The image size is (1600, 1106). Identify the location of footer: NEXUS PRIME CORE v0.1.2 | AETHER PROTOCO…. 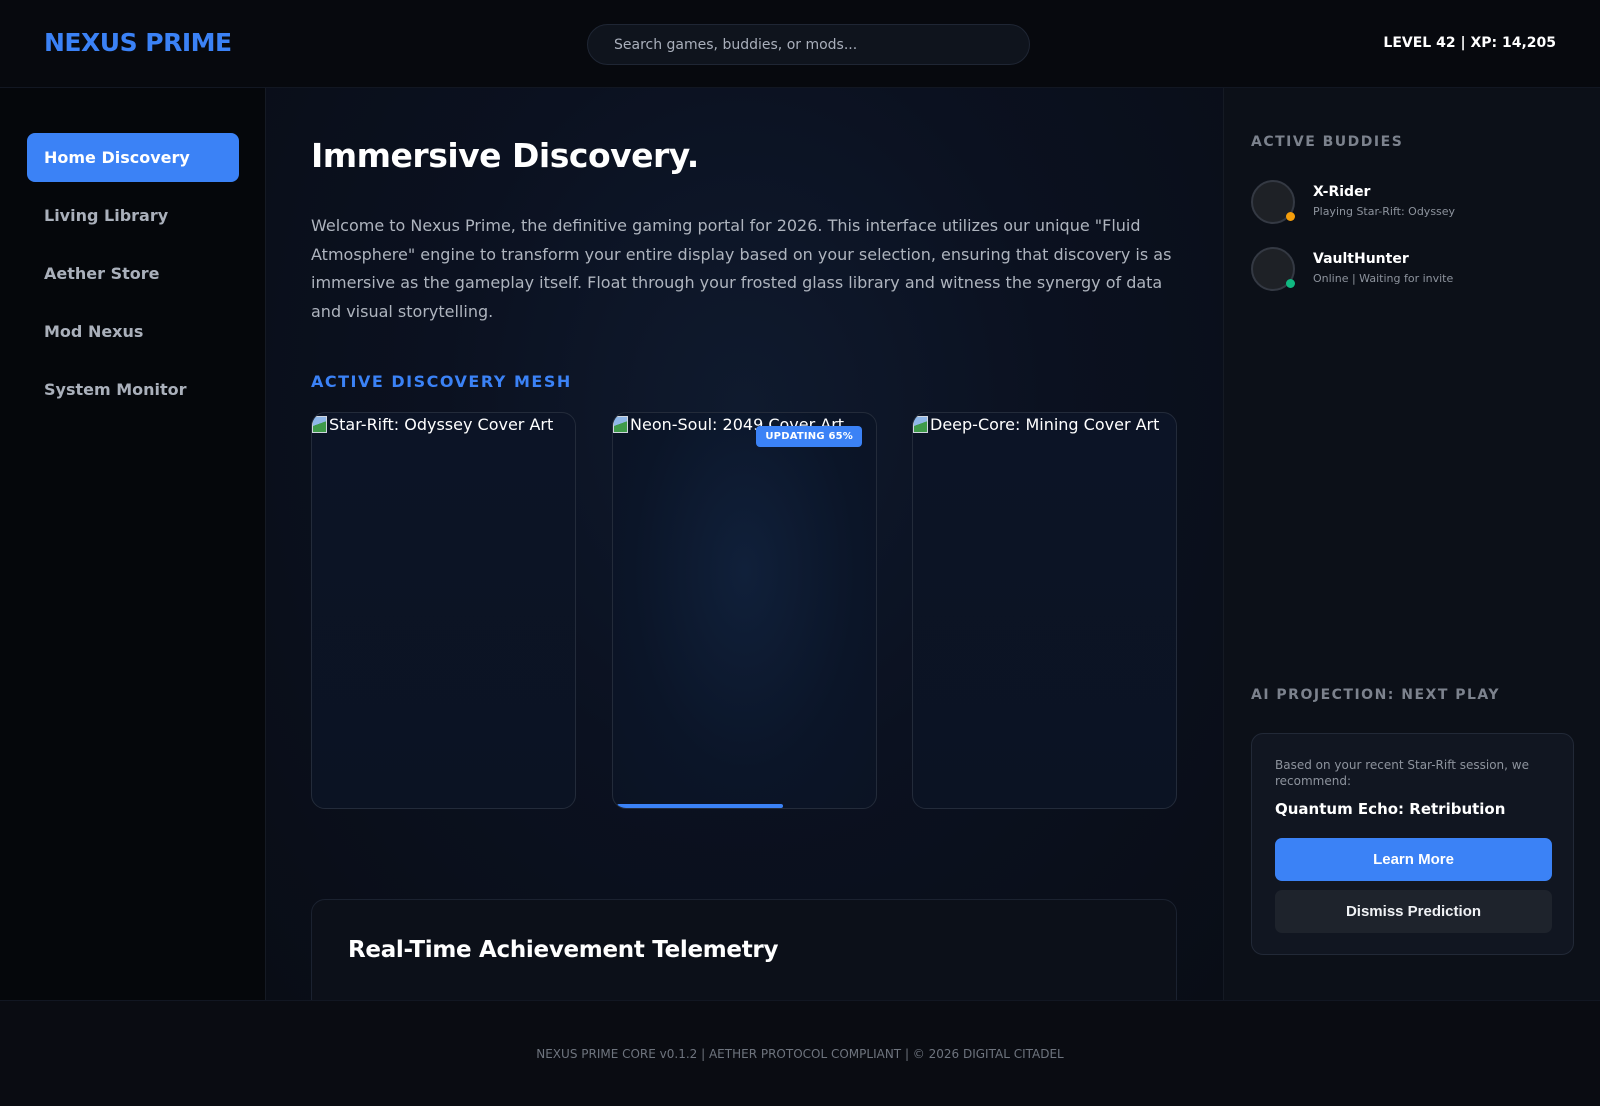
(800, 1053).